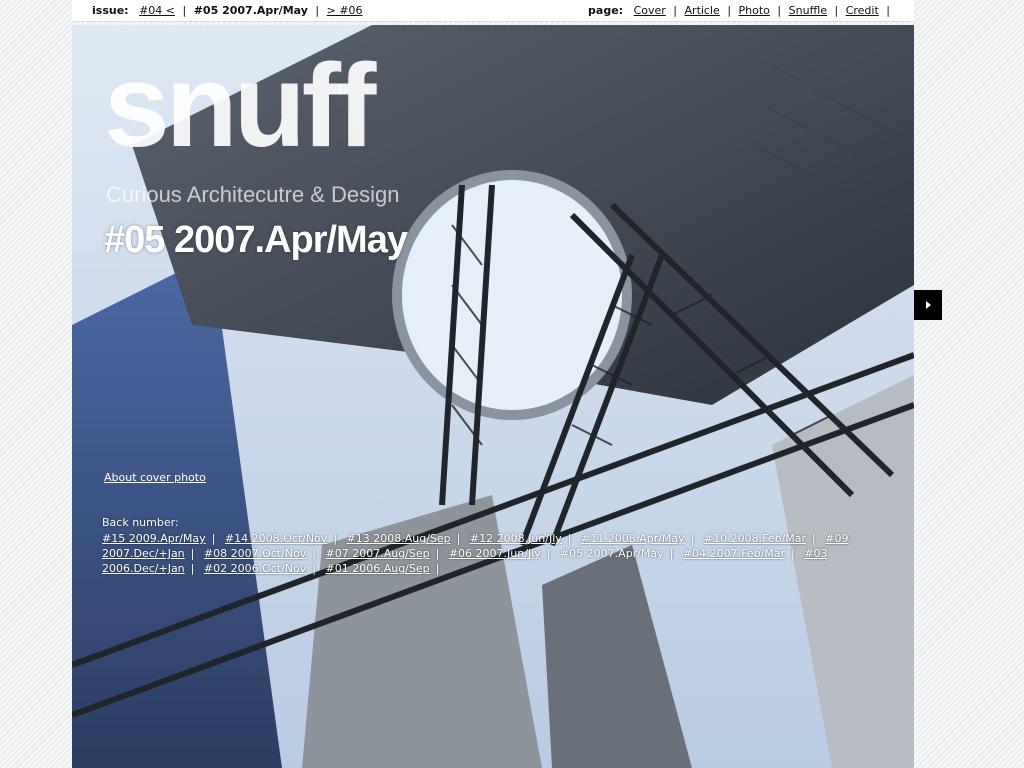 The width and height of the screenshot is (1024, 768). Describe the element at coordinates (240, 106) in the screenshot. I see `site-logo: snuff` at that location.